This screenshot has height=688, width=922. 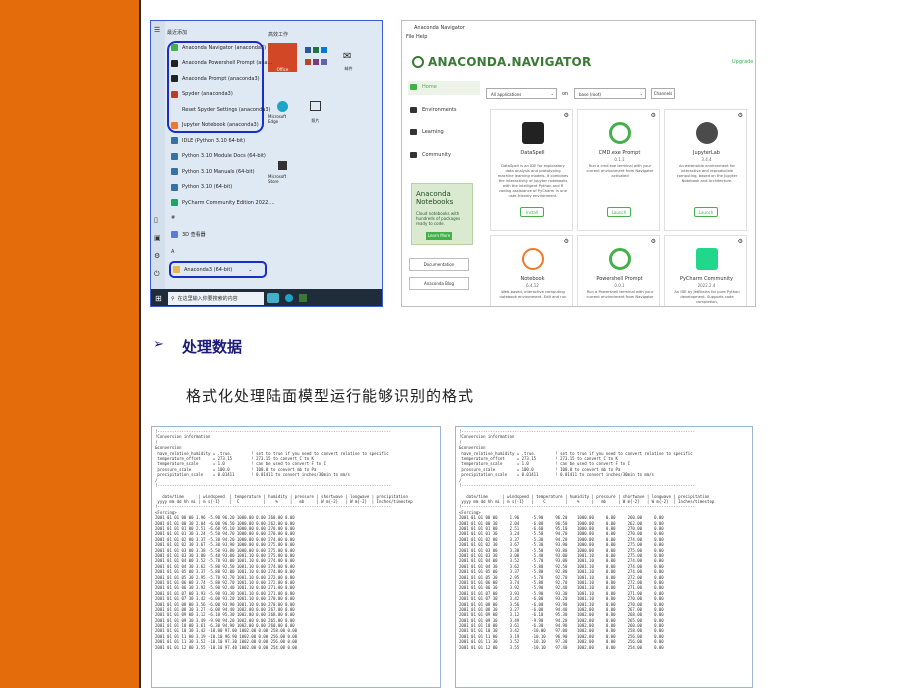 What do you see at coordinates (315, 57) in the screenshot?
I see `tile-apps` at bounding box center [315, 57].